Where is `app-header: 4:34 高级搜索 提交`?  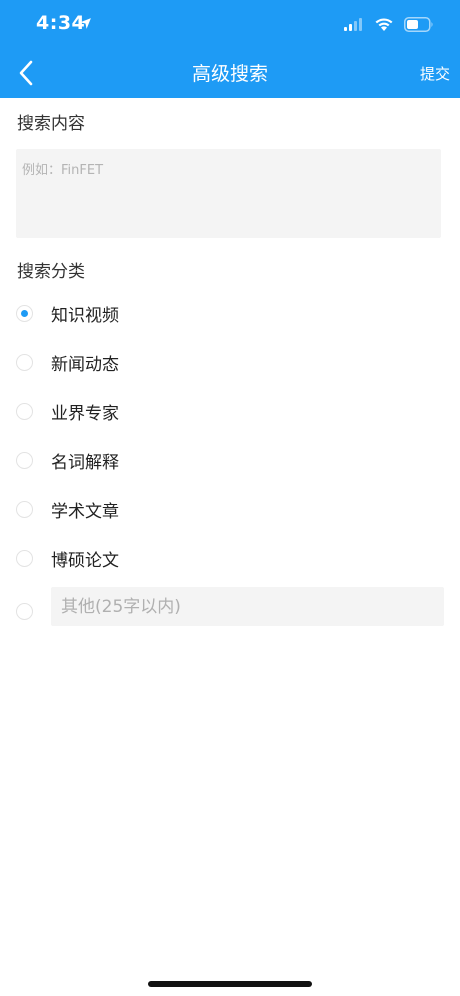 app-header: 4:34 高级搜索 提交 is located at coordinates (230, 49).